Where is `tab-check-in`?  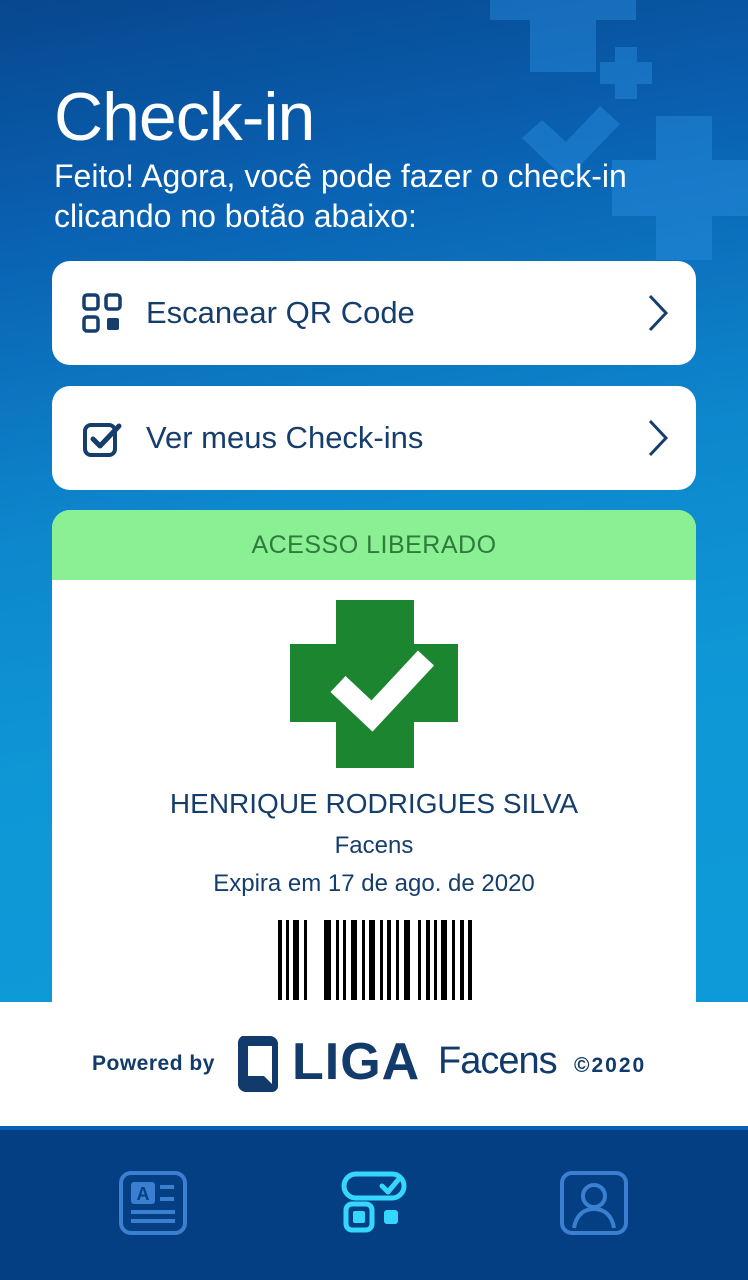 tab-check-in is located at coordinates (376, 1207).